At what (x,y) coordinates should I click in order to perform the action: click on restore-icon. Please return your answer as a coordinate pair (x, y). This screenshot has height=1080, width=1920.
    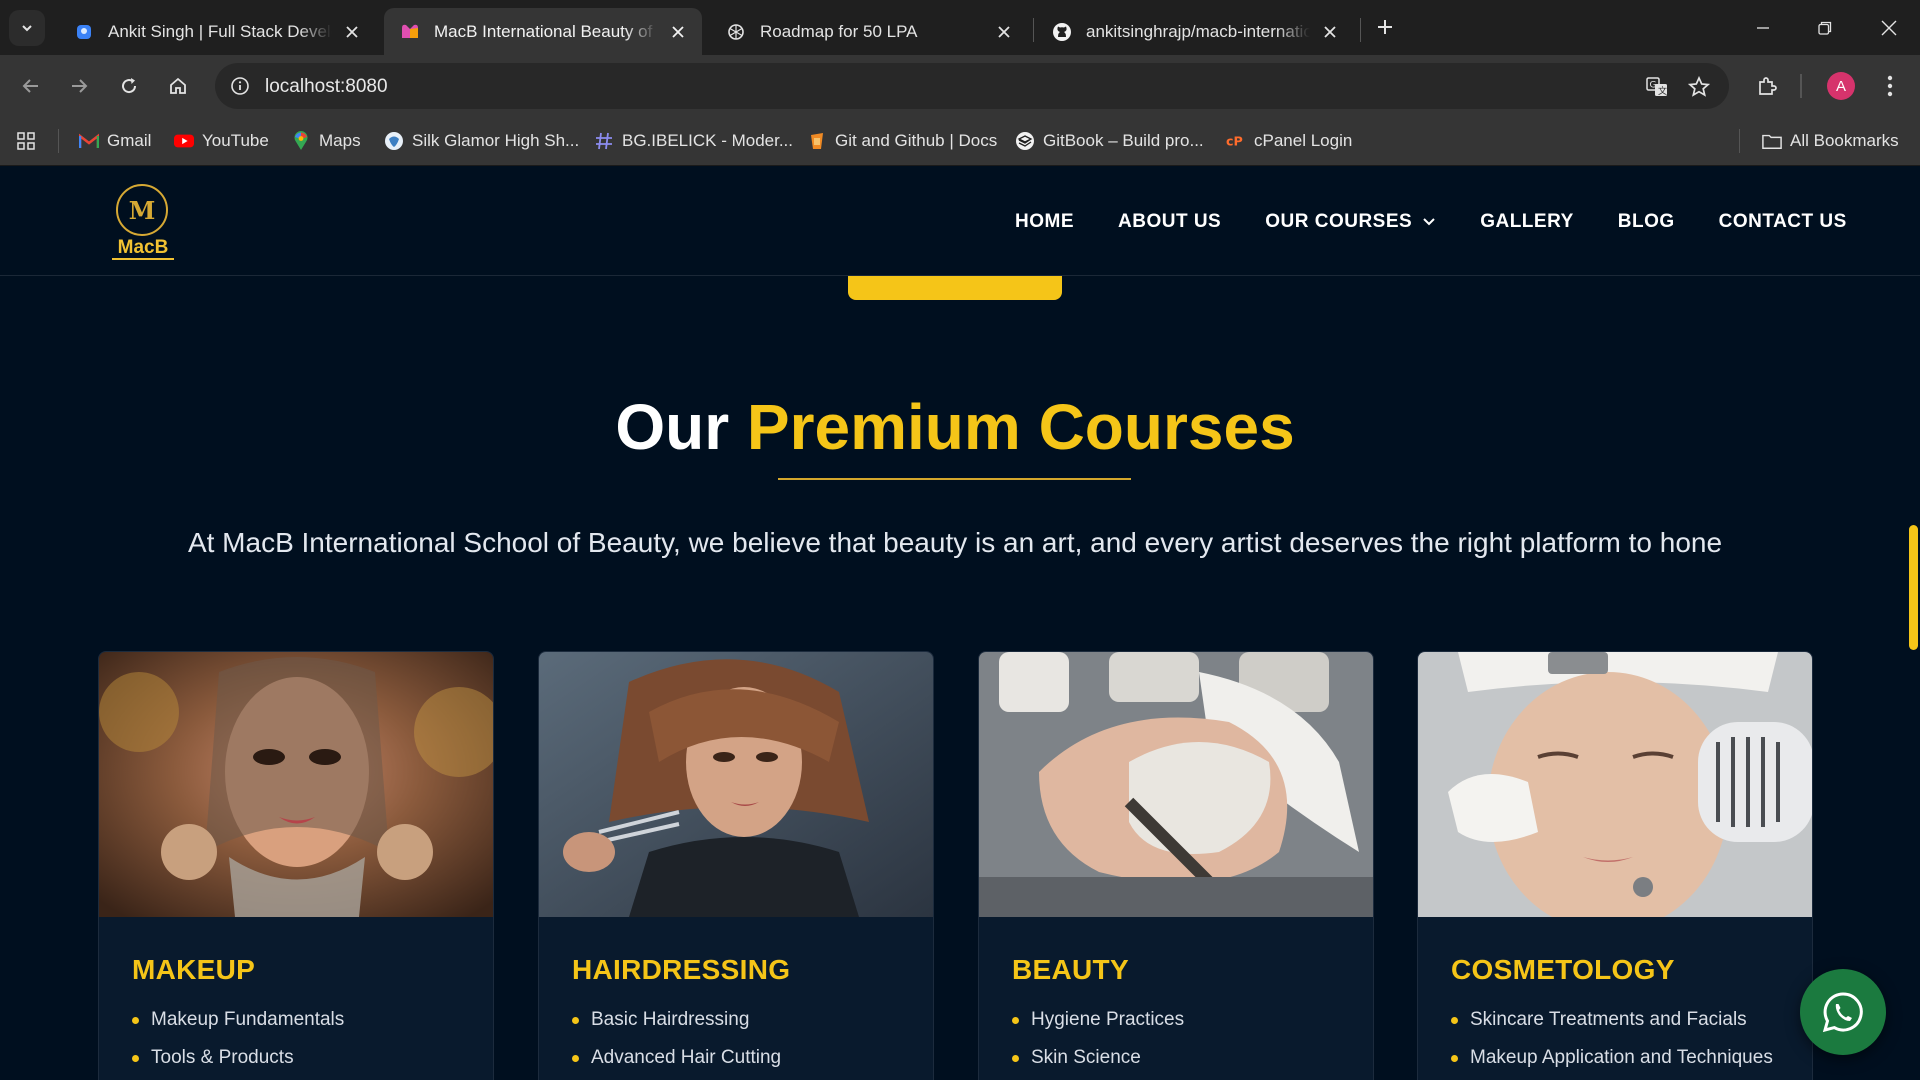
    Looking at the image, I should click on (1825, 28).